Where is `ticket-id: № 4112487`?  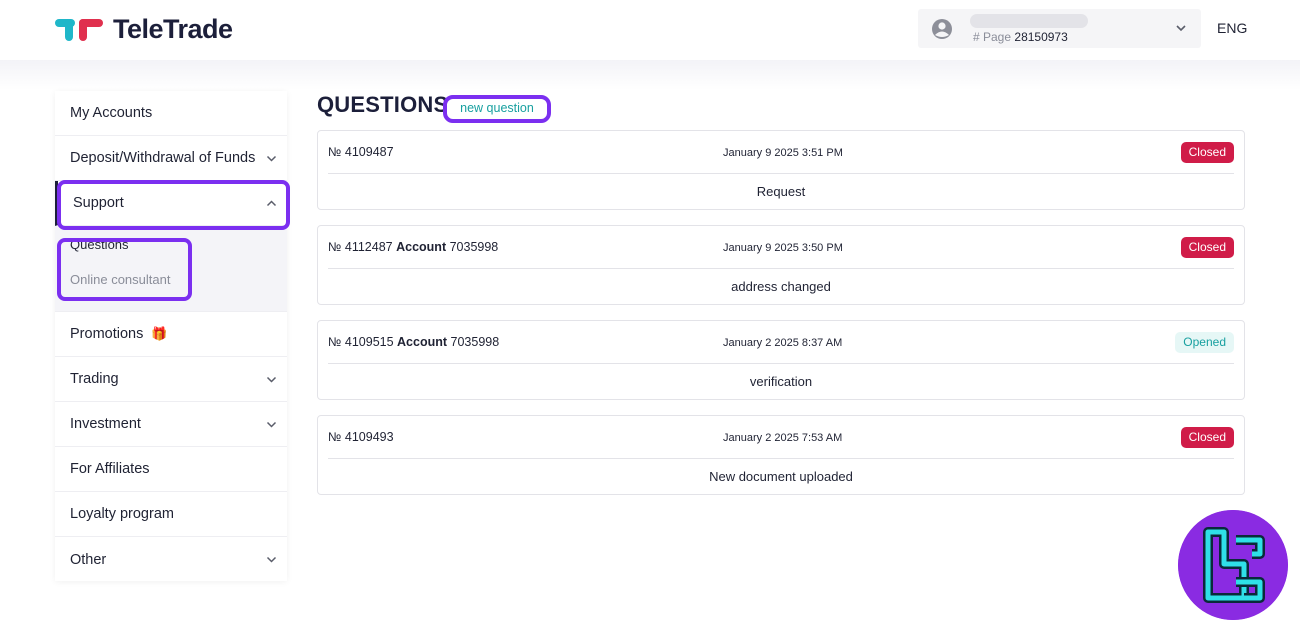
ticket-id: № 4112487 is located at coordinates (360, 247).